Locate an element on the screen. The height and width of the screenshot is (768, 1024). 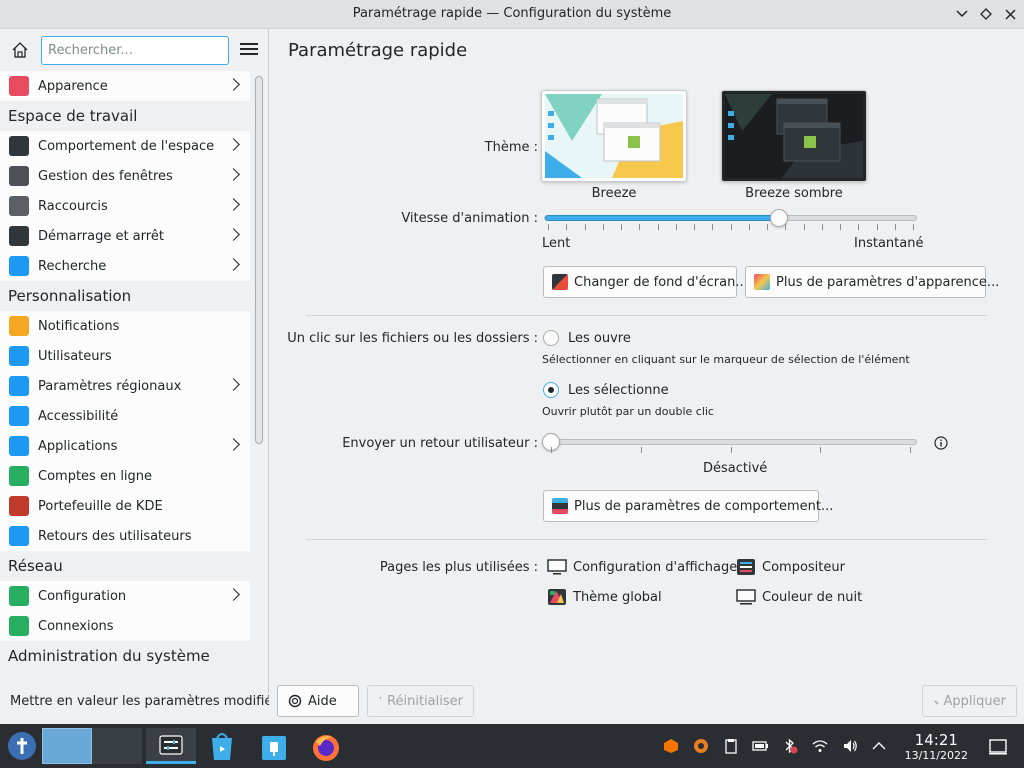
sidebar-item-label: Gestion des fenêtres is located at coordinates (105, 176).